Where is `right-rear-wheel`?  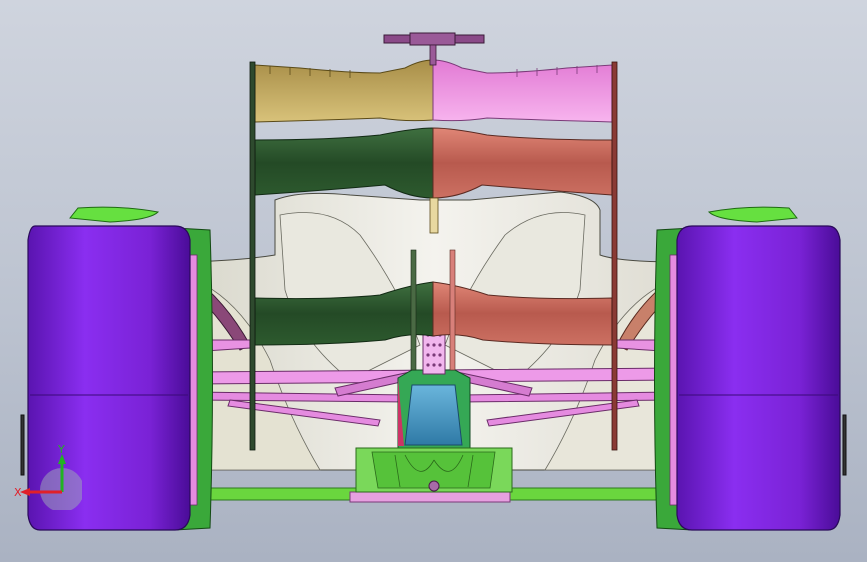 right-rear-wheel is located at coordinates (747, 368).